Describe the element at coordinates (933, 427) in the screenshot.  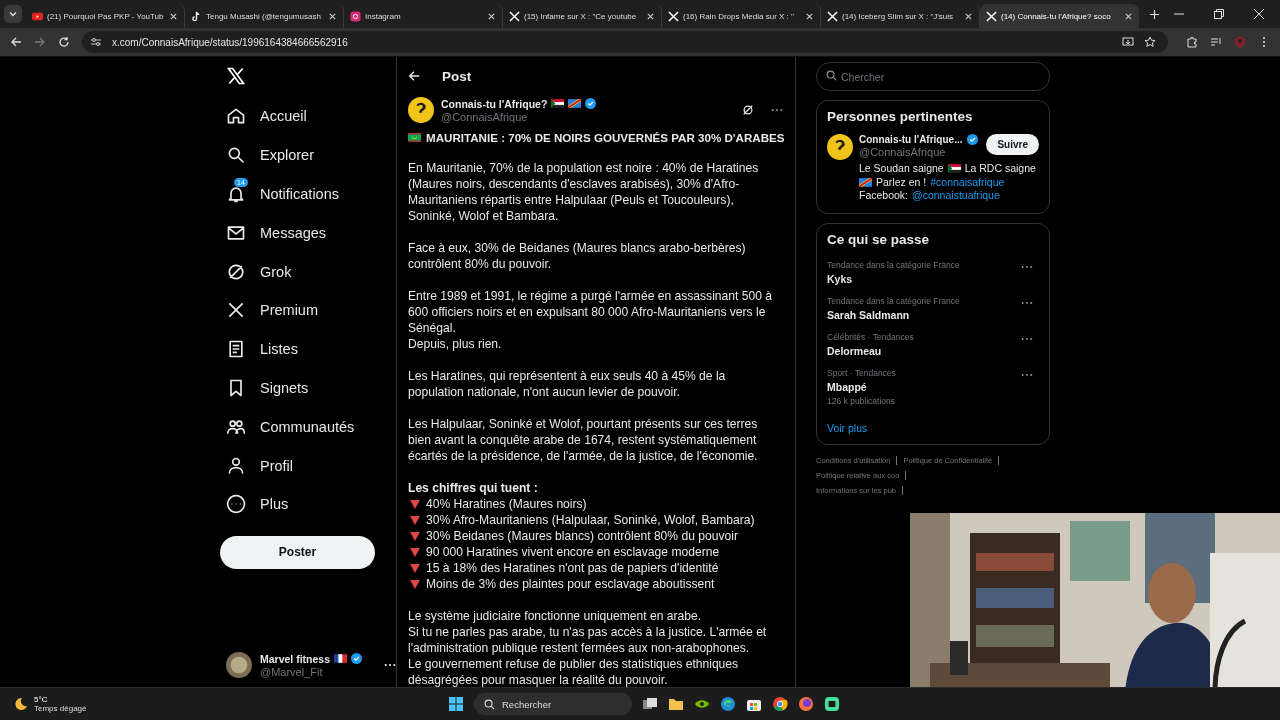
I see `show-more-link: Voir plus` at that location.